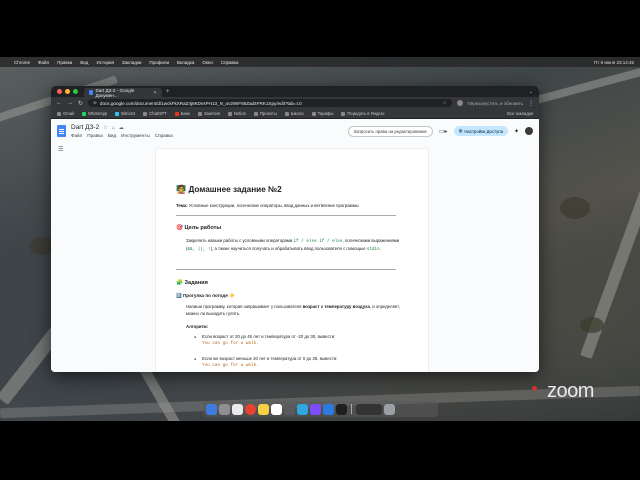 The image size is (640, 480). I want to click on all-bookmarks-button: Все закладки, so click(520, 113).